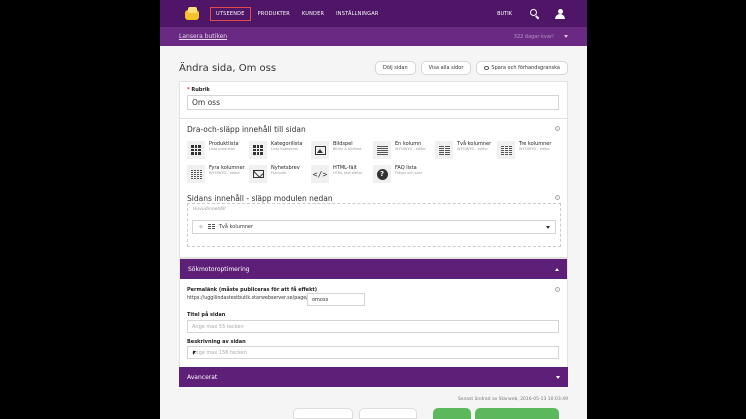 The image size is (746, 419). What do you see at coordinates (533, 36) in the screenshot?
I see `days-left-text: 322 dagar kvar!` at bounding box center [533, 36].